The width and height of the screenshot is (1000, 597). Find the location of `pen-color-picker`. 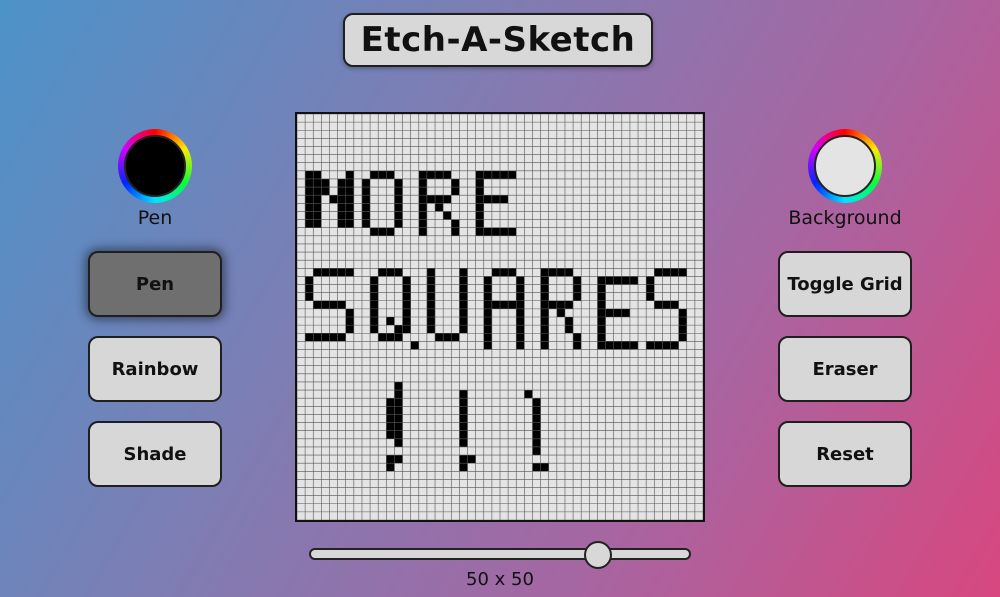

pen-color-picker is located at coordinates (155, 166).